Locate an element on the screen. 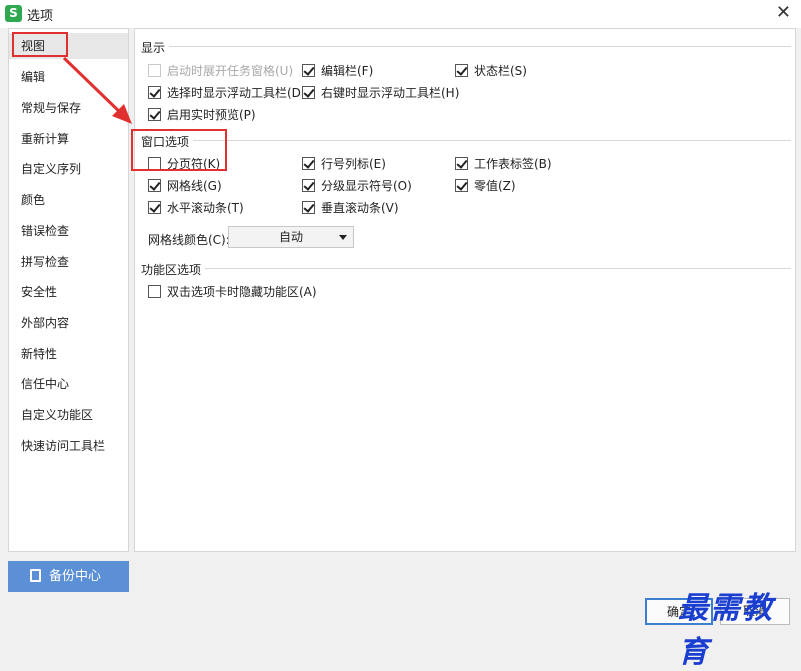 This screenshot has height=671, width=801. sidebar-item-custom-list: 自定义序列 is located at coordinates (68, 169).